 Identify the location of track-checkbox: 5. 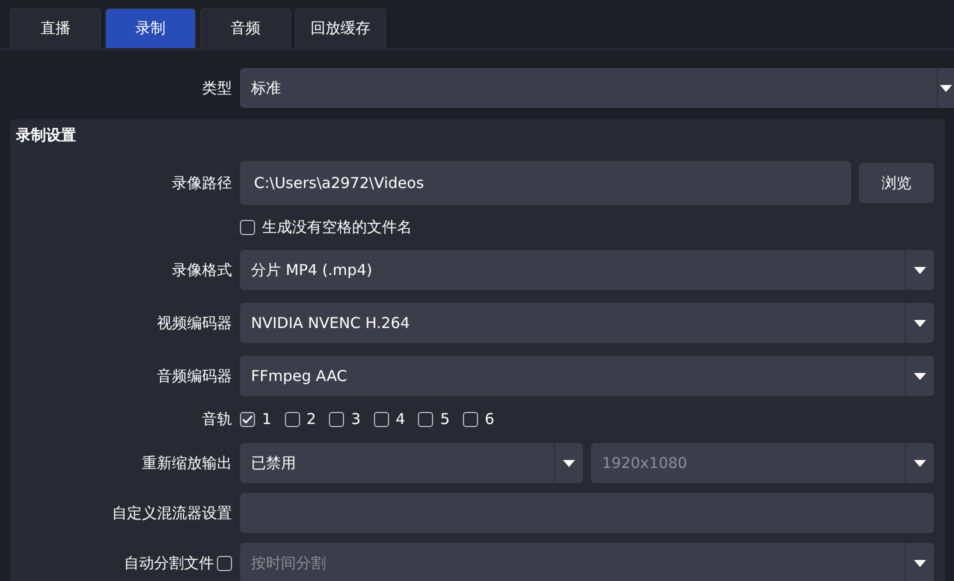
(434, 419).